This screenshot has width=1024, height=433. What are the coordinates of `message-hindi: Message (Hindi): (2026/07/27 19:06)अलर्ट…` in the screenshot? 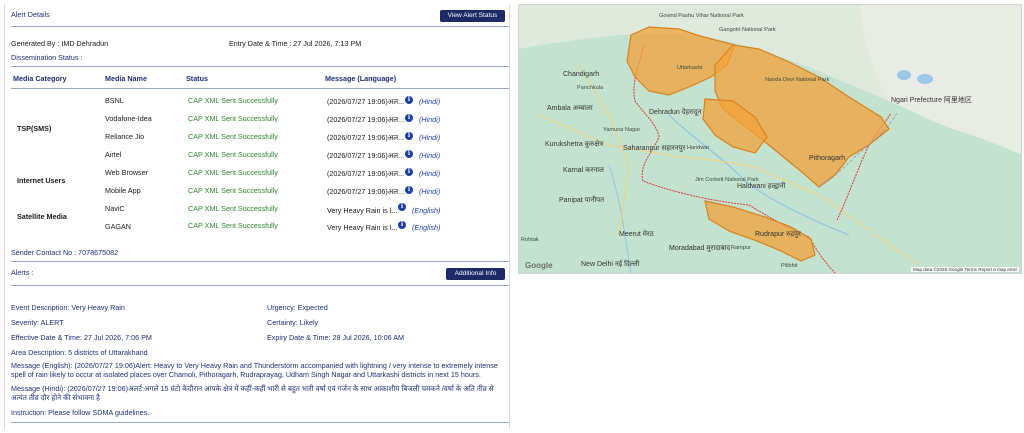 It's located at (252, 393).